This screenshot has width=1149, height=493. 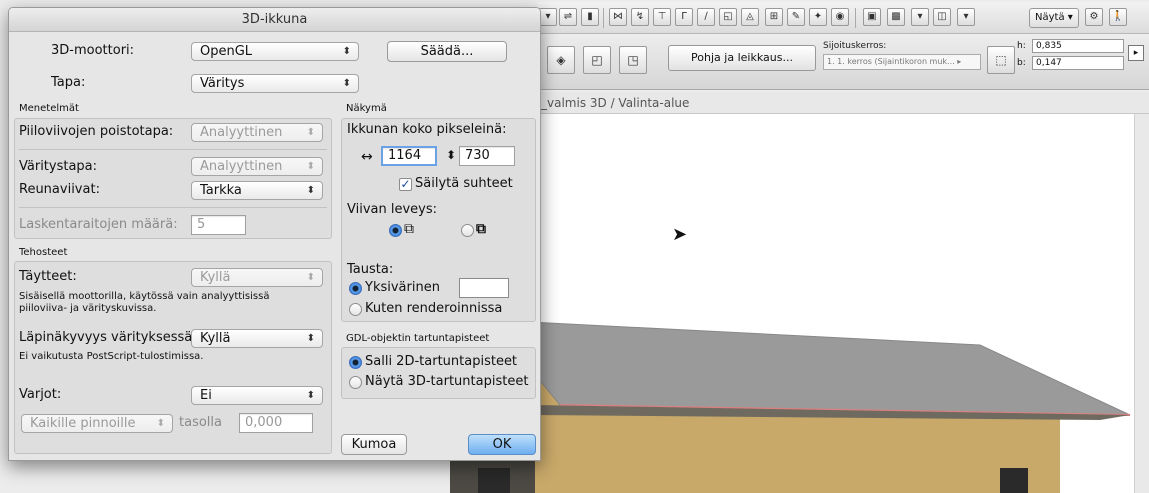 I want to click on walk-person-icon: 🚶, so click(x=1118, y=17).